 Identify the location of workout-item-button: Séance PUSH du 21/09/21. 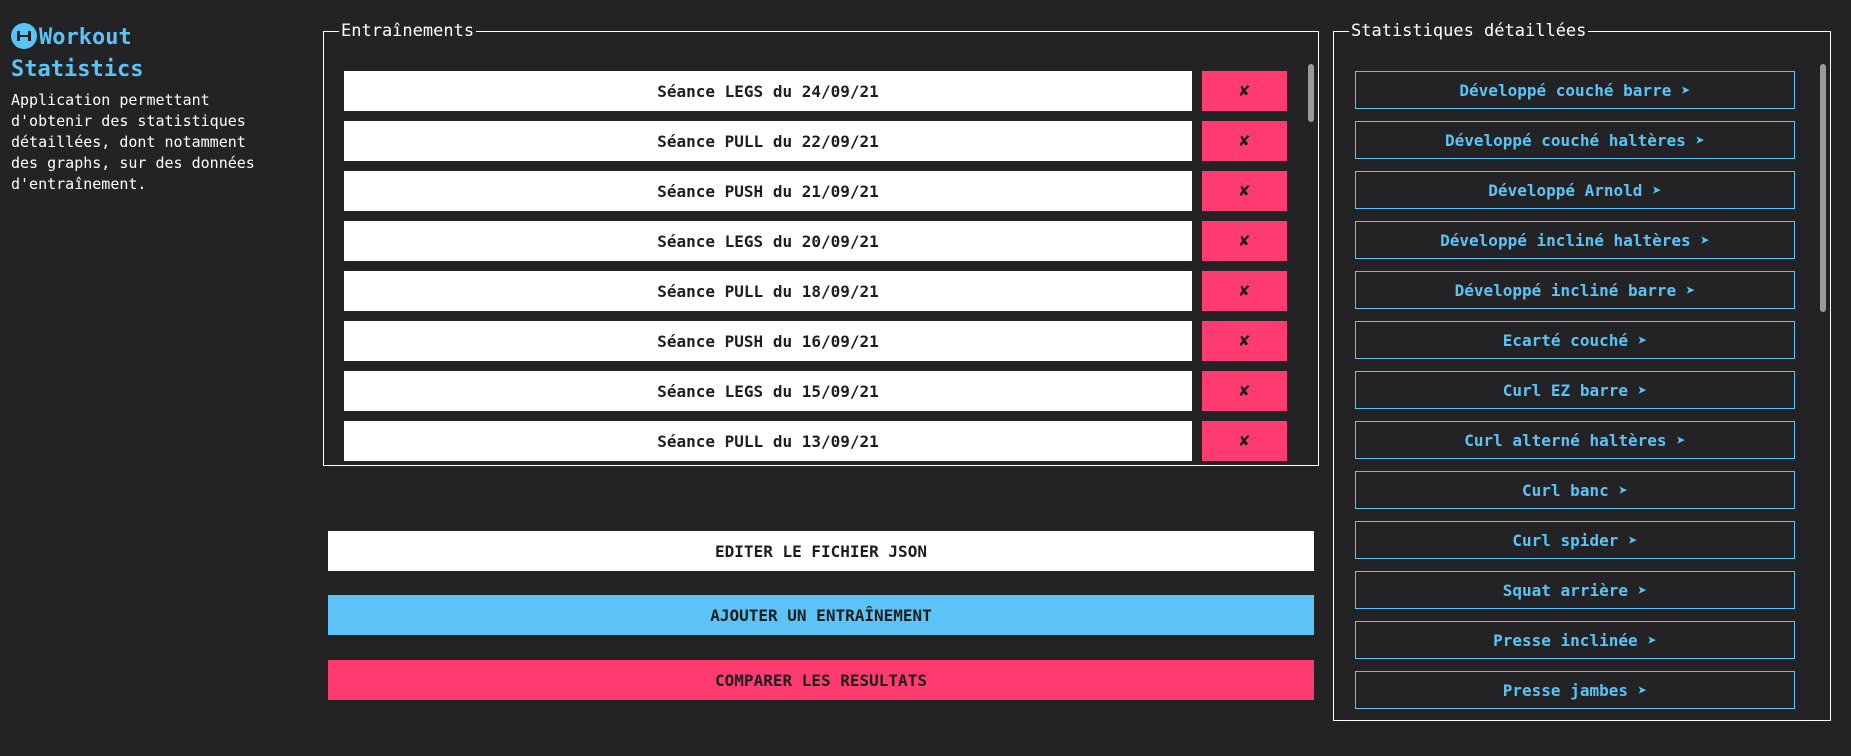
(768, 191).